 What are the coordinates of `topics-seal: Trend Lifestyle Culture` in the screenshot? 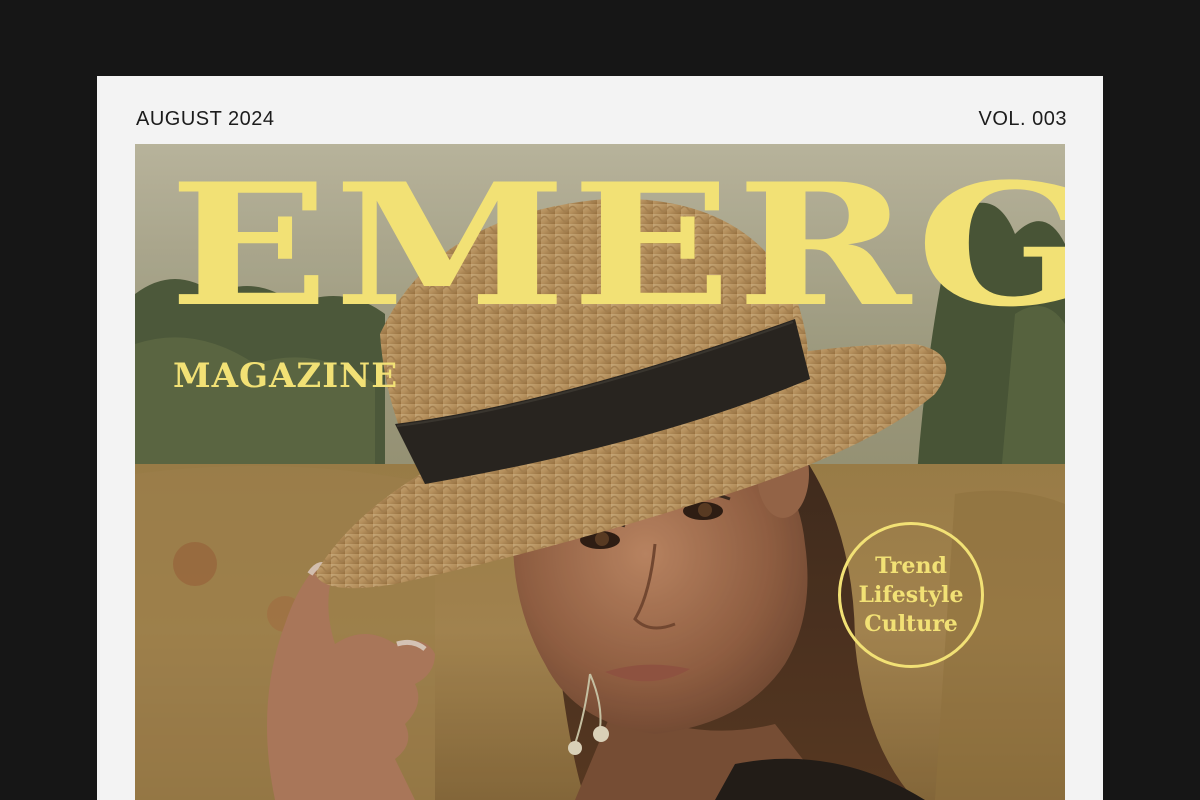 It's located at (911, 595).